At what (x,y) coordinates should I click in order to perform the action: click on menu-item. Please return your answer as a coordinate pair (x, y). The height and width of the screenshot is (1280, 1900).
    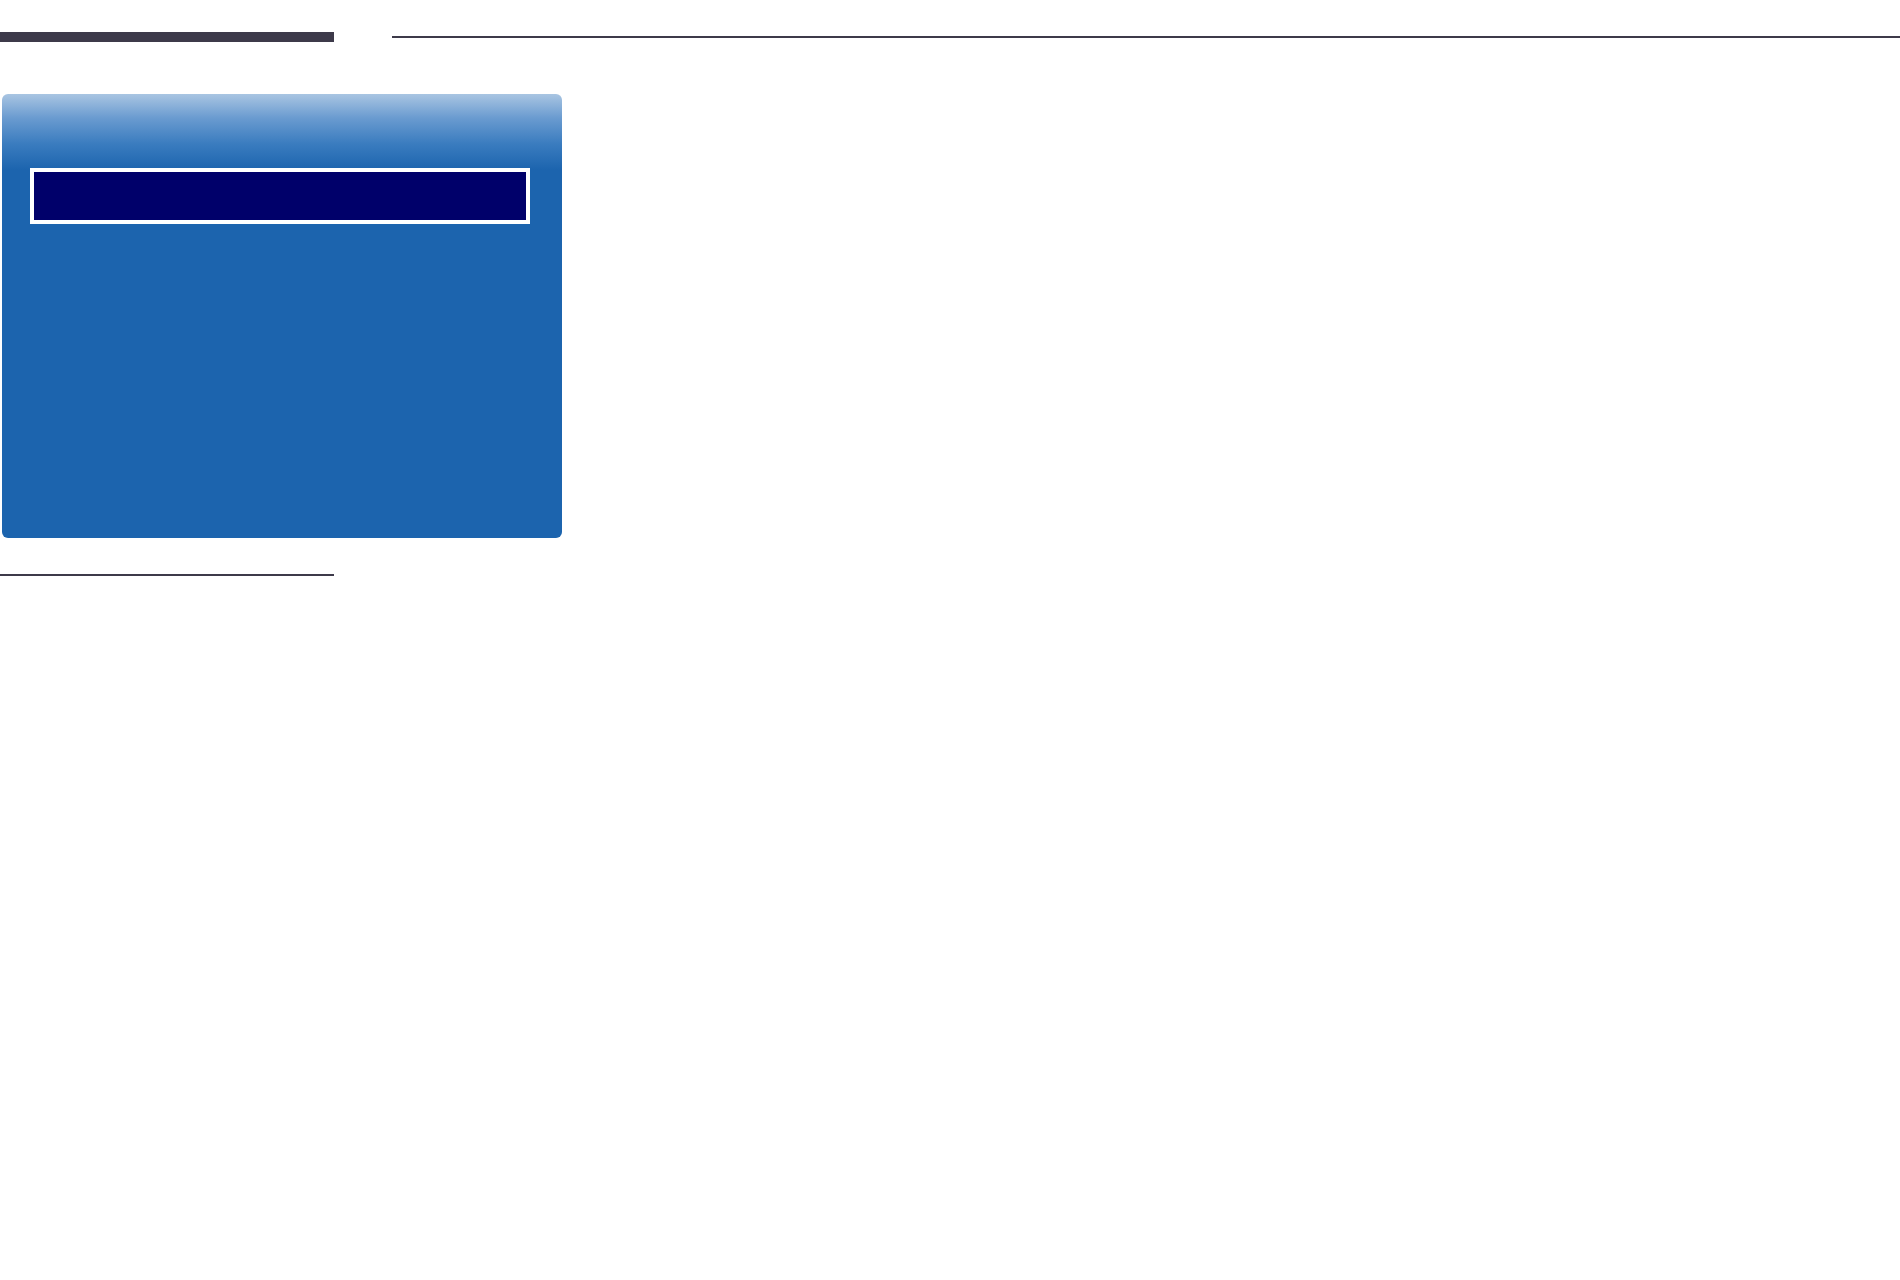
    Looking at the image, I should click on (280, 196).